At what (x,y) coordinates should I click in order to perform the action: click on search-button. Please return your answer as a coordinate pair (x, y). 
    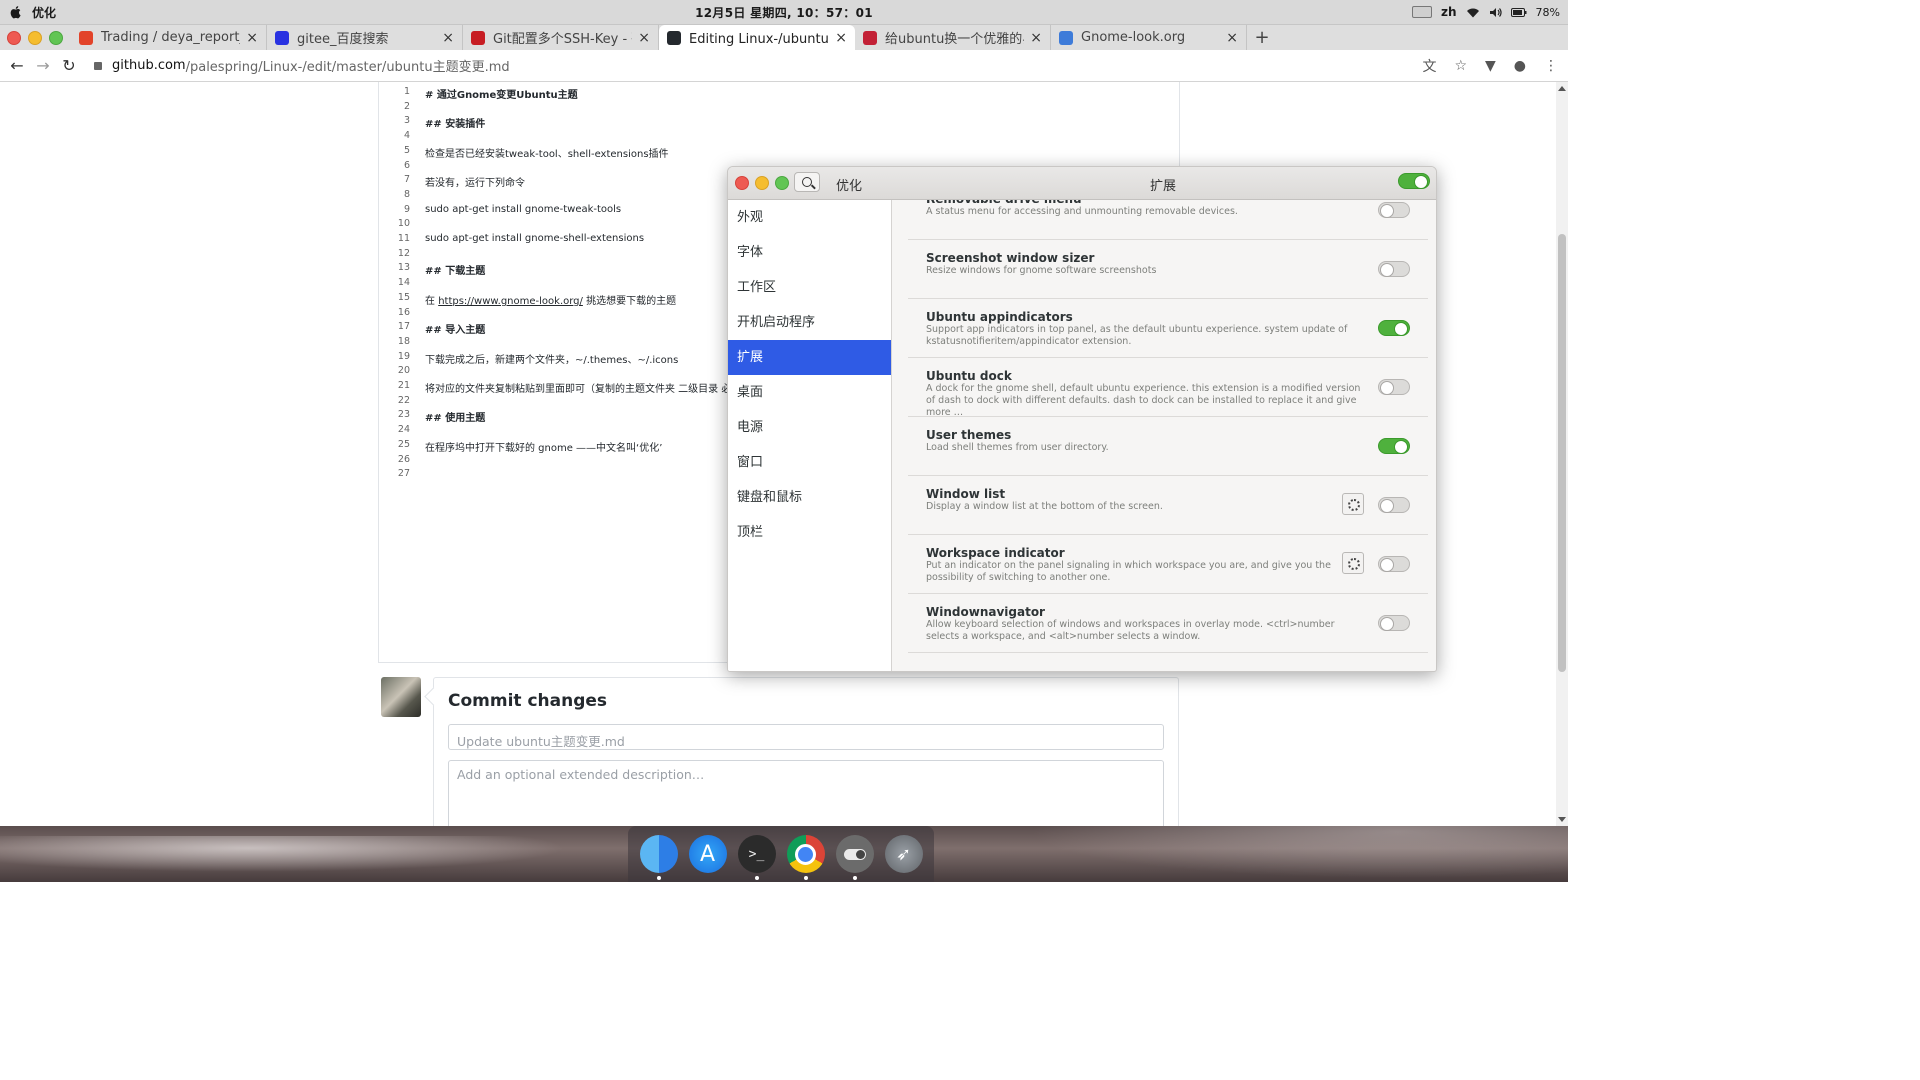
    Looking at the image, I should click on (807, 182).